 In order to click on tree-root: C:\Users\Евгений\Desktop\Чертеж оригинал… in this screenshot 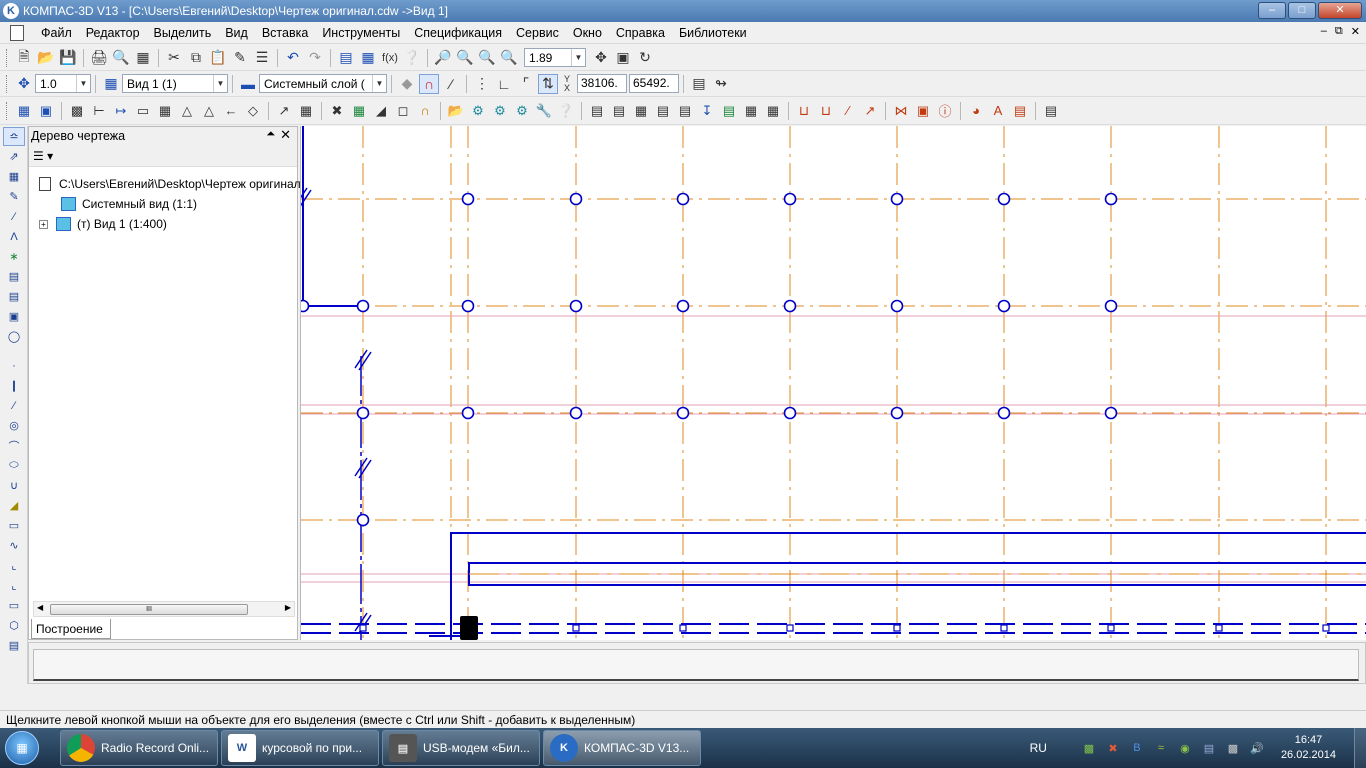, I will do `click(182, 184)`.